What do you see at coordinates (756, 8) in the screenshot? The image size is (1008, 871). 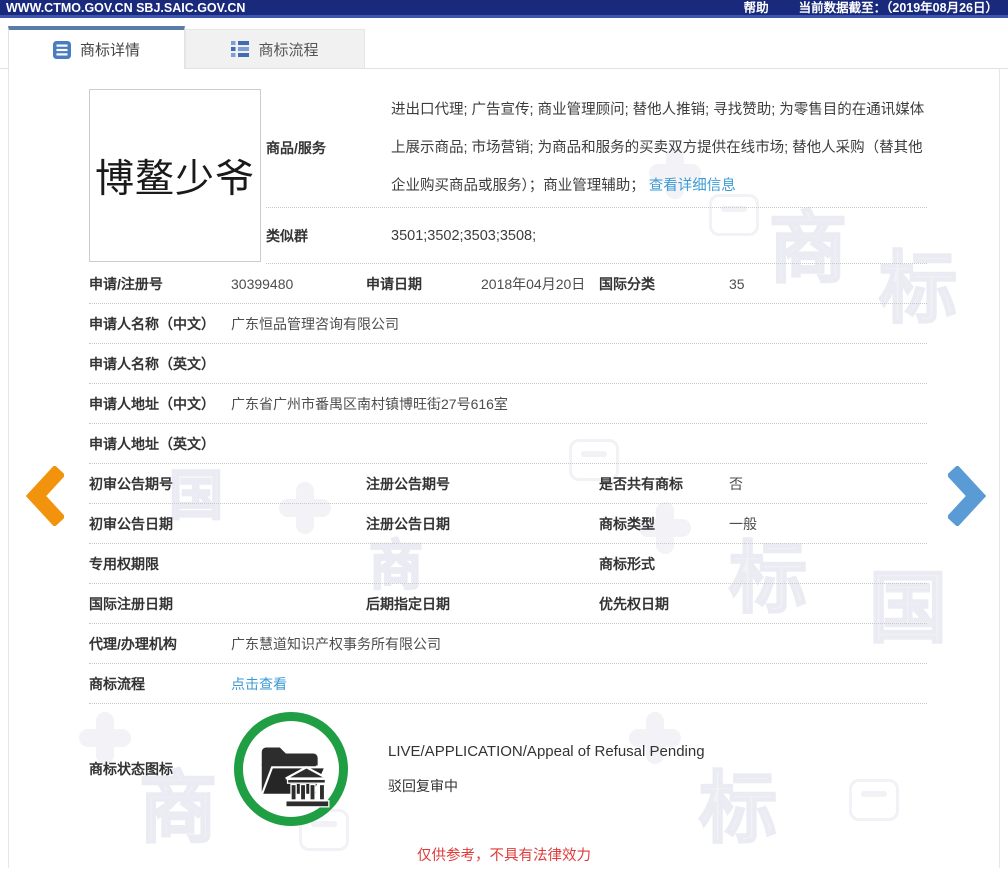 I see `help-link: 帮助` at bounding box center [756, 8].